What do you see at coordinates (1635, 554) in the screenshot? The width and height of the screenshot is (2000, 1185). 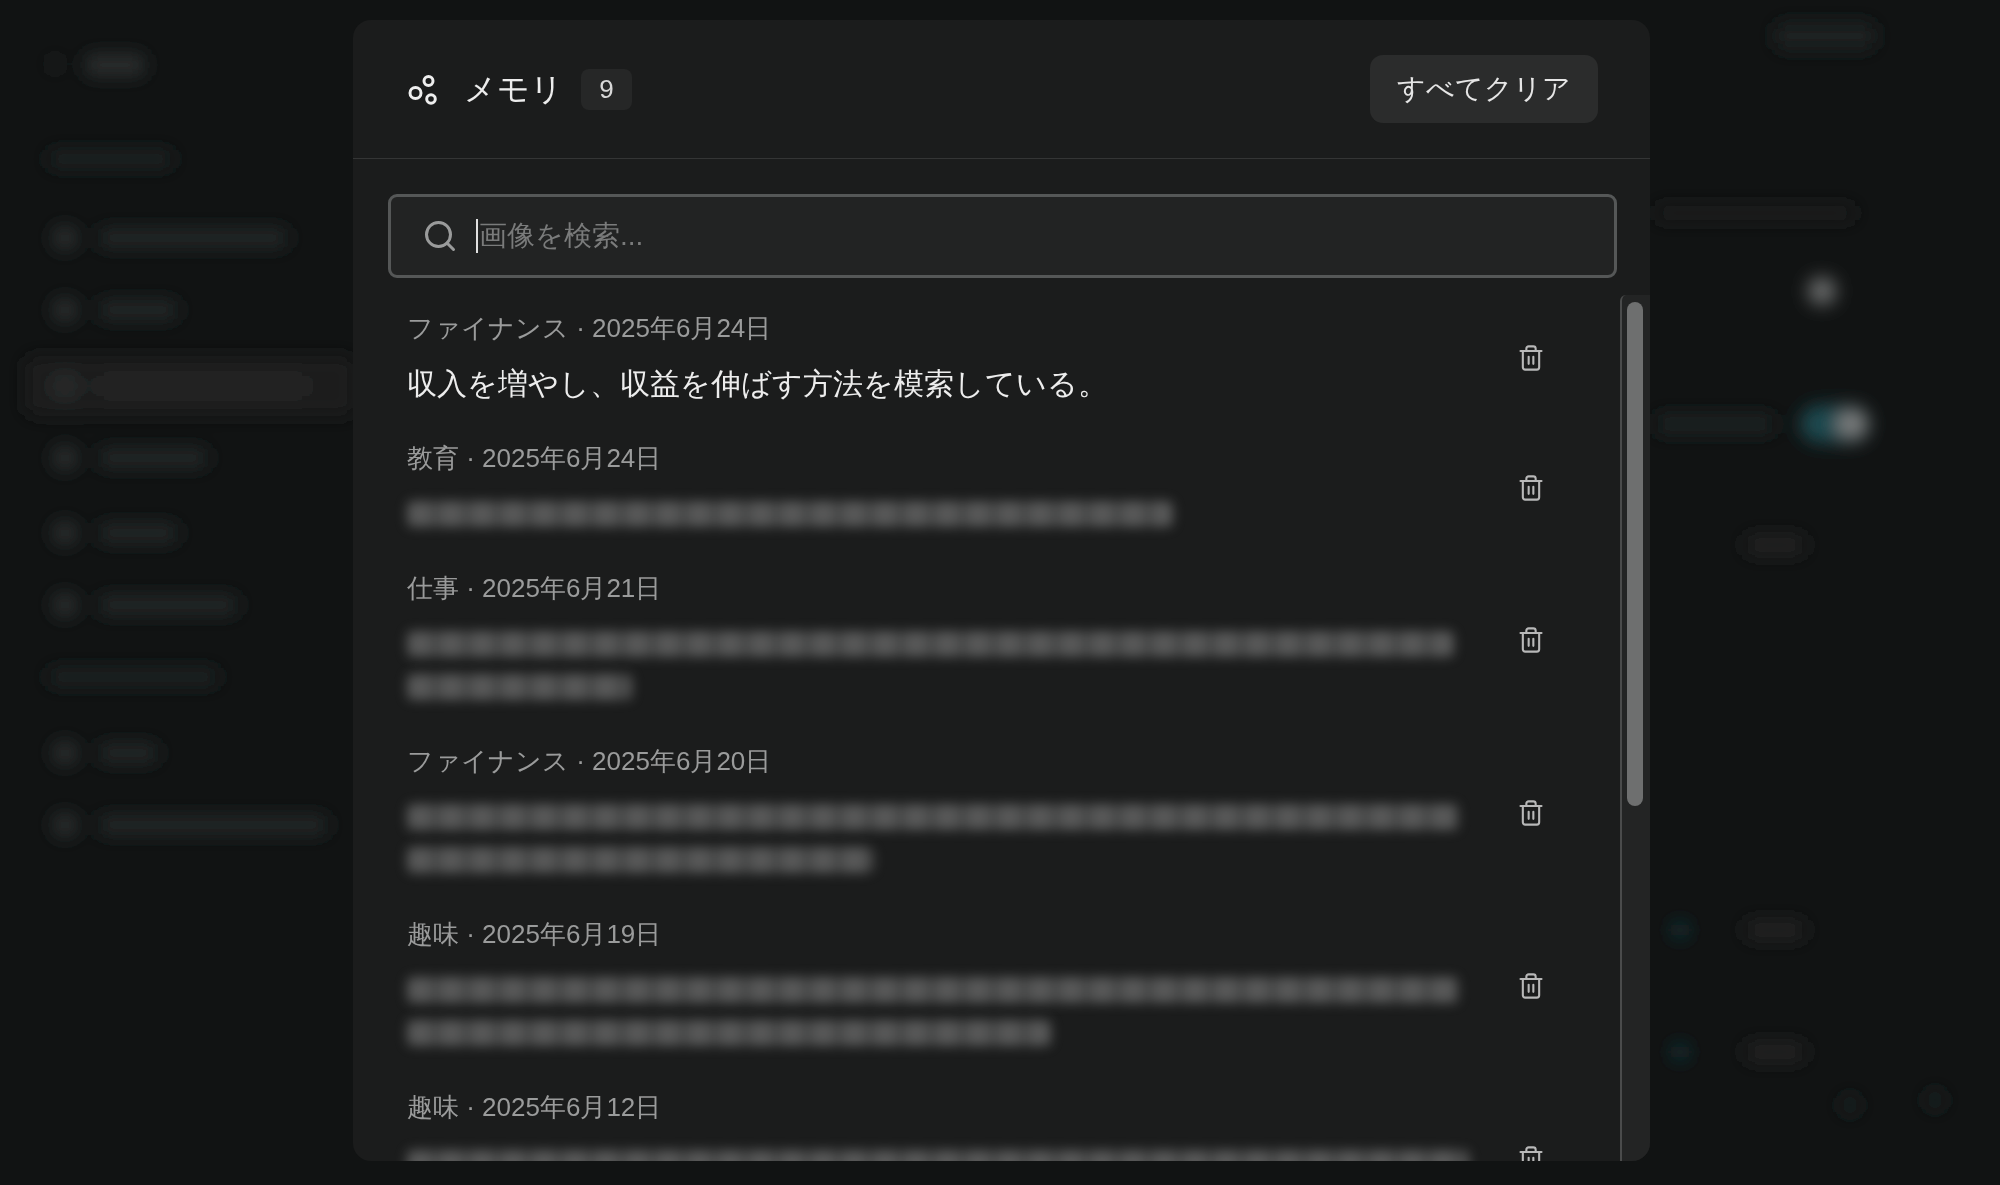 I see `scrollbar-thumb` at bounding box center [1635, 554].